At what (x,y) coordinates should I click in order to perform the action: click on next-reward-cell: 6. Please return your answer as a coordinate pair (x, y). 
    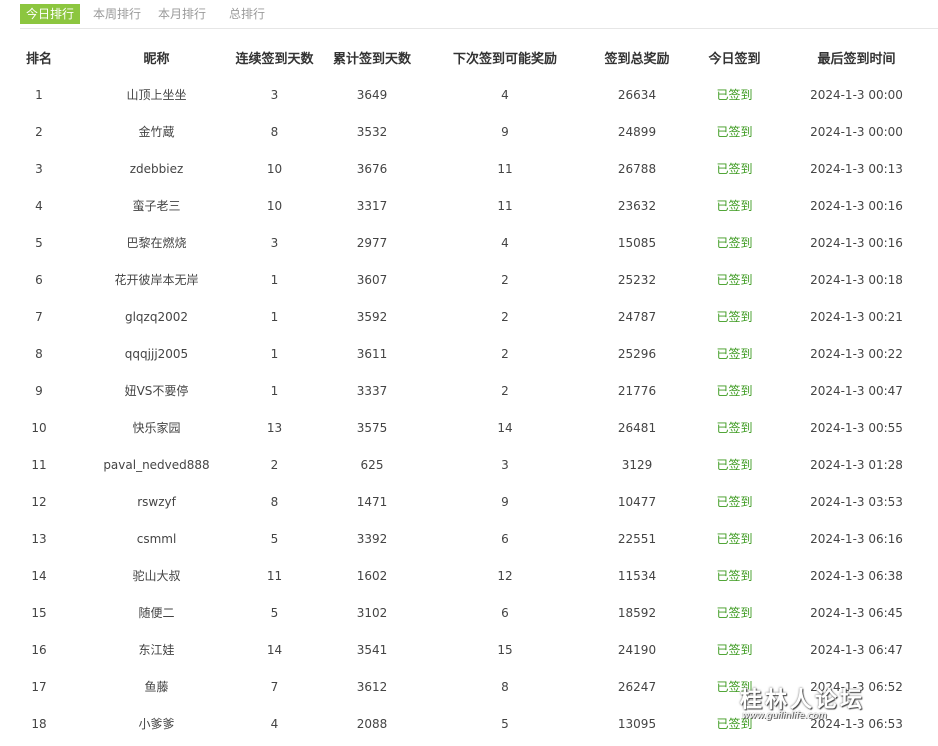
    Looking at the image, I should click on (505, 612).